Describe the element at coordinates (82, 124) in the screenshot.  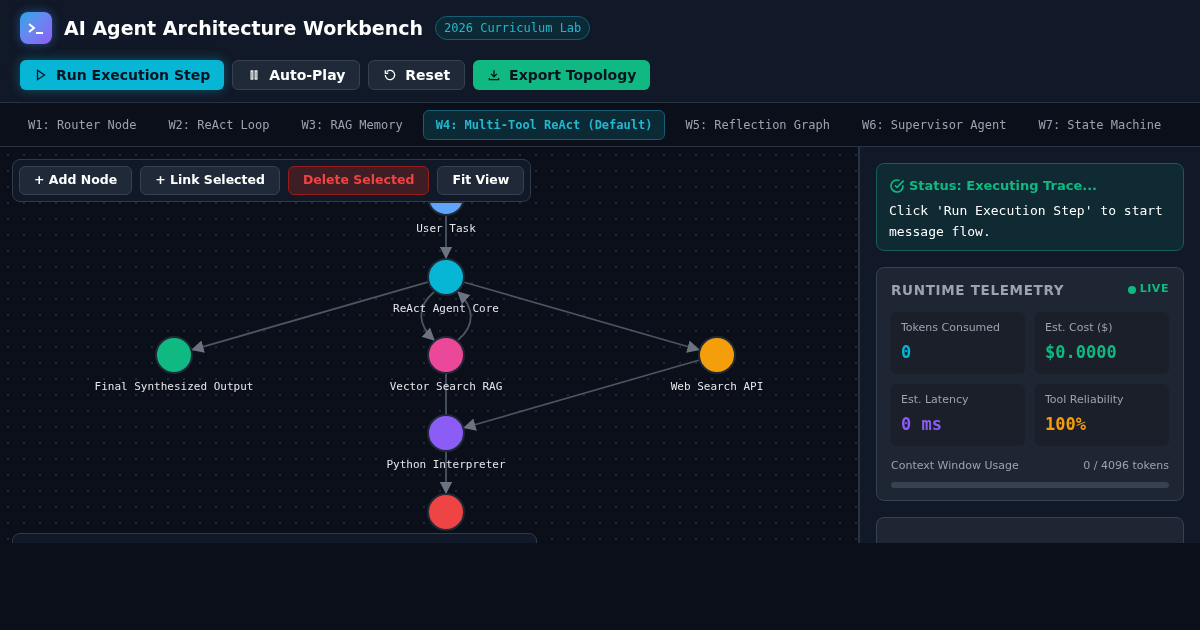
I see `workflow-tab: W1: Router Node` at that location.